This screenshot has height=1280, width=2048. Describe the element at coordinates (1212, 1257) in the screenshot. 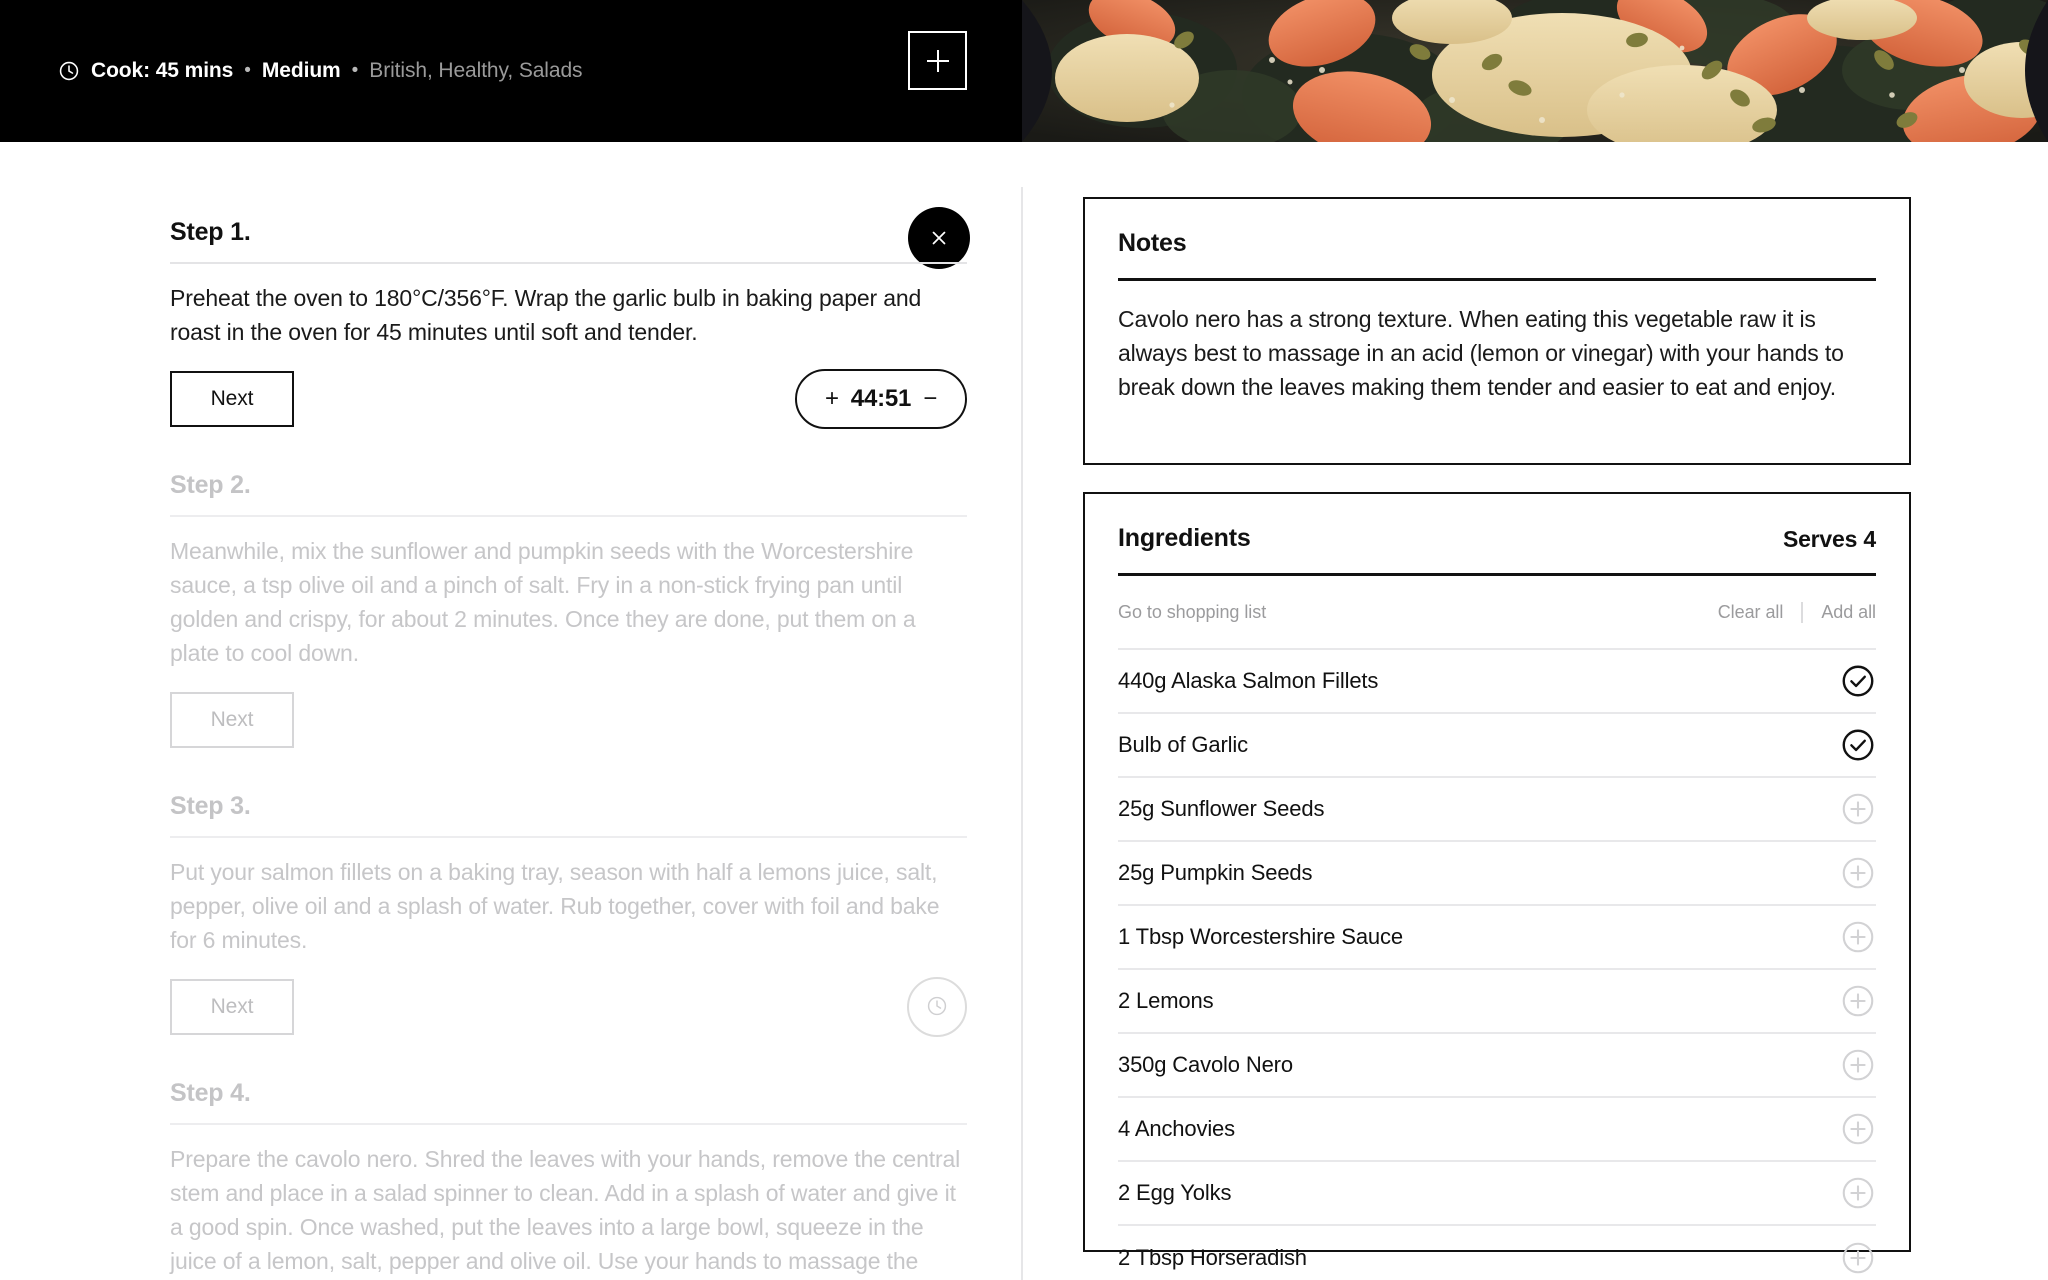

I see `ingredient-name: 2 Tbsp Horseradish` at that location.